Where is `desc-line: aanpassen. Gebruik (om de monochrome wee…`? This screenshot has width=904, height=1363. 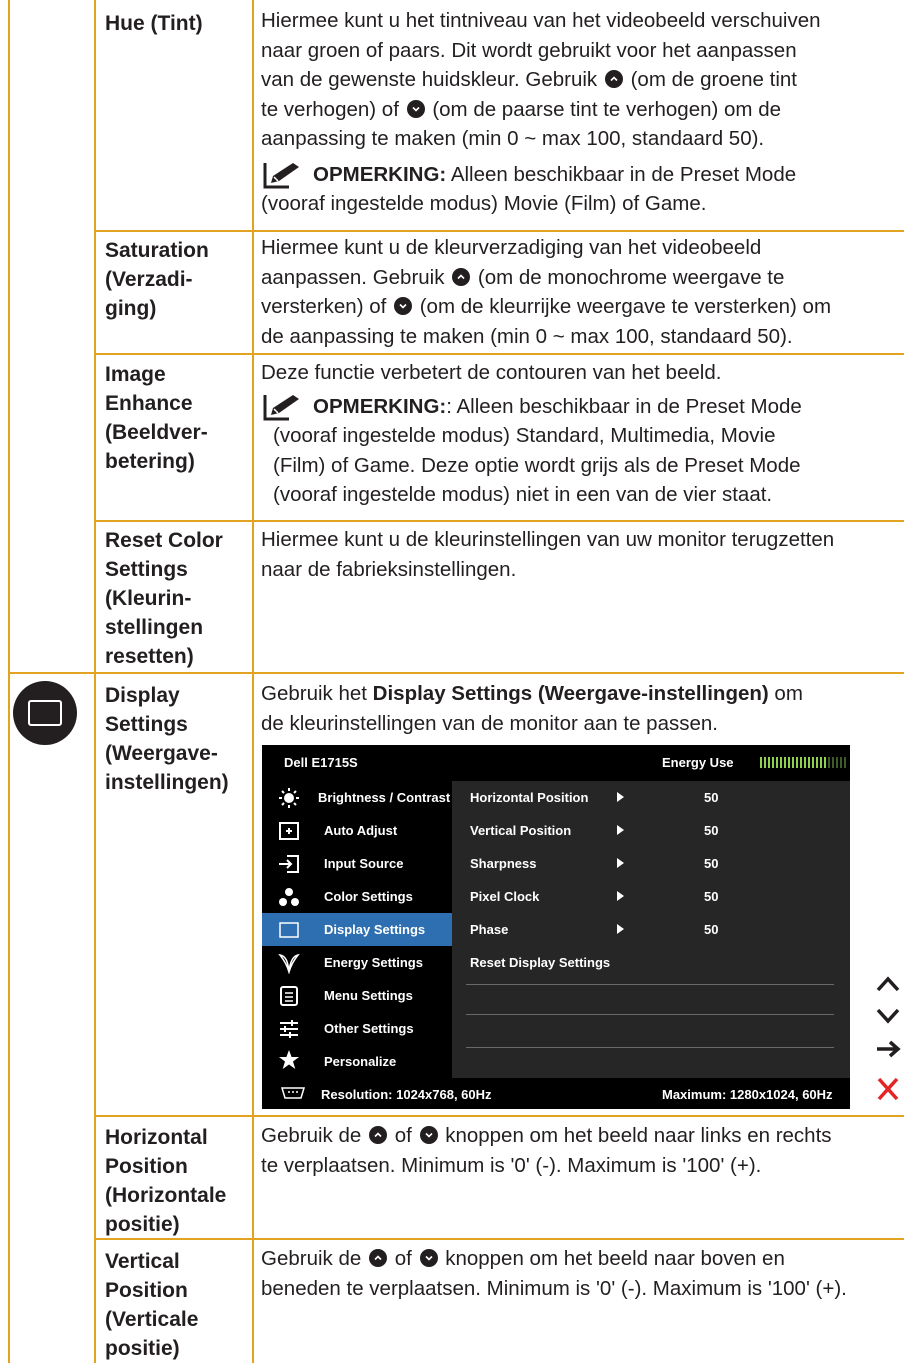 desc-line: aanpassen. Gebruik (om de monochrome wee… is located at coordinates (523, 277).